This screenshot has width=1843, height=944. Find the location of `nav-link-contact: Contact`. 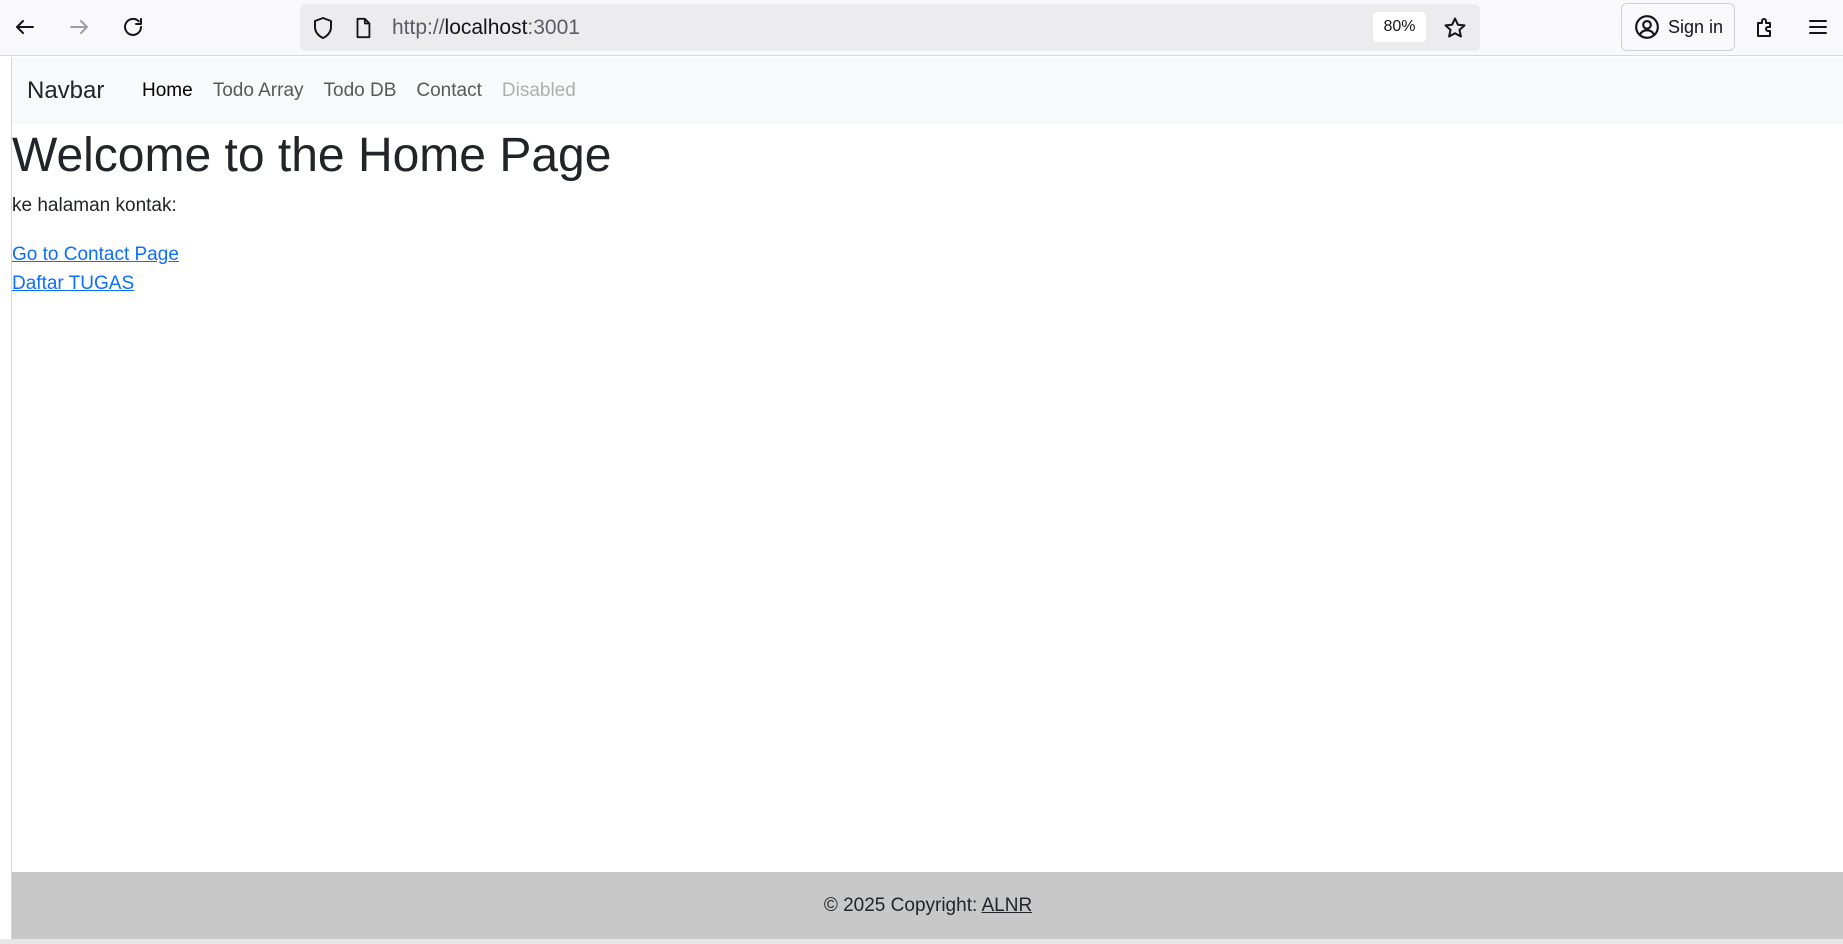

nav-link-contact: Contact is located at coordinates (448, 91).